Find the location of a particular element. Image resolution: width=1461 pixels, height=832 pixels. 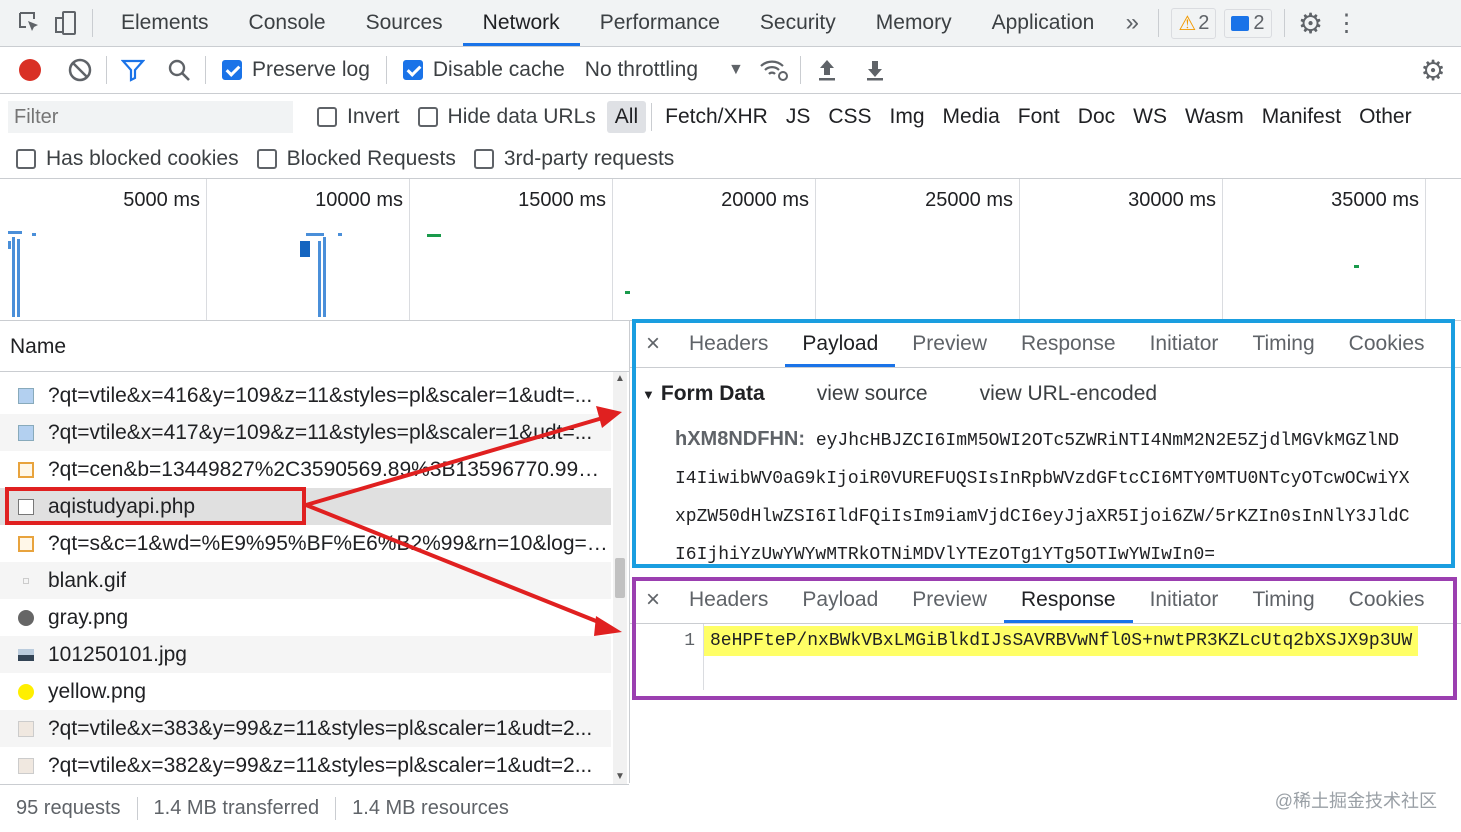

network-conditions-icon is located at coordinates (774, 70).